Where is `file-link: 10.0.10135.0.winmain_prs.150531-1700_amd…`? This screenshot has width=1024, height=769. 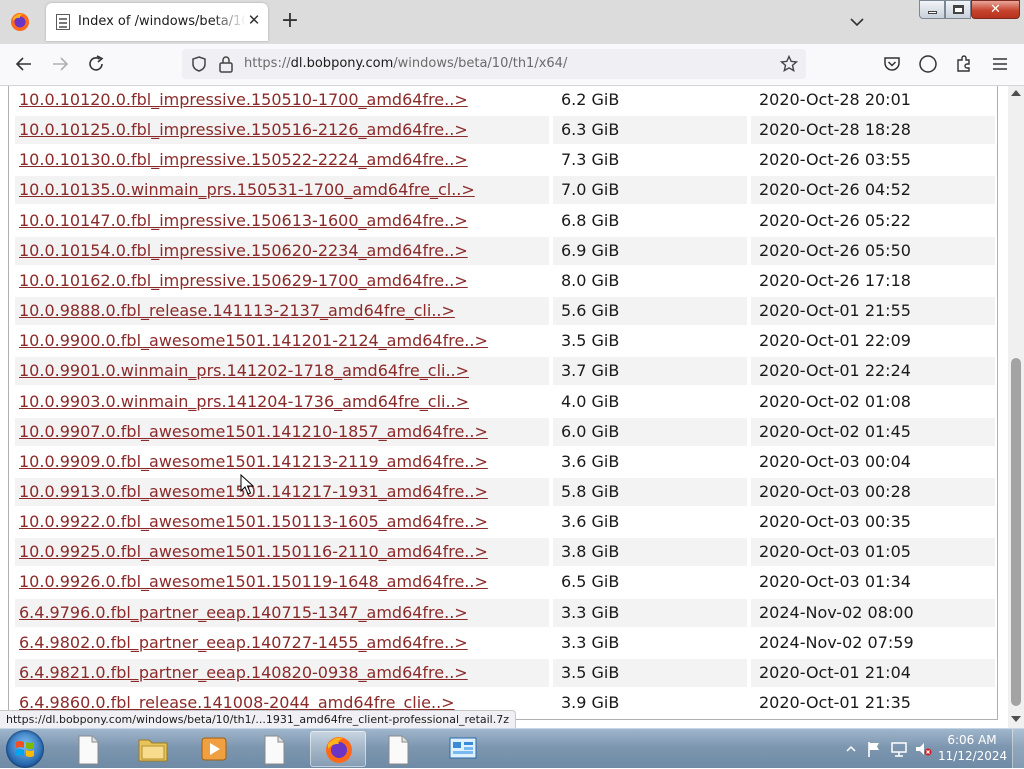
file-link: 10.0.10135.0.winmain_prs.150531-1700_amd… is located at coordinates (247, 189).